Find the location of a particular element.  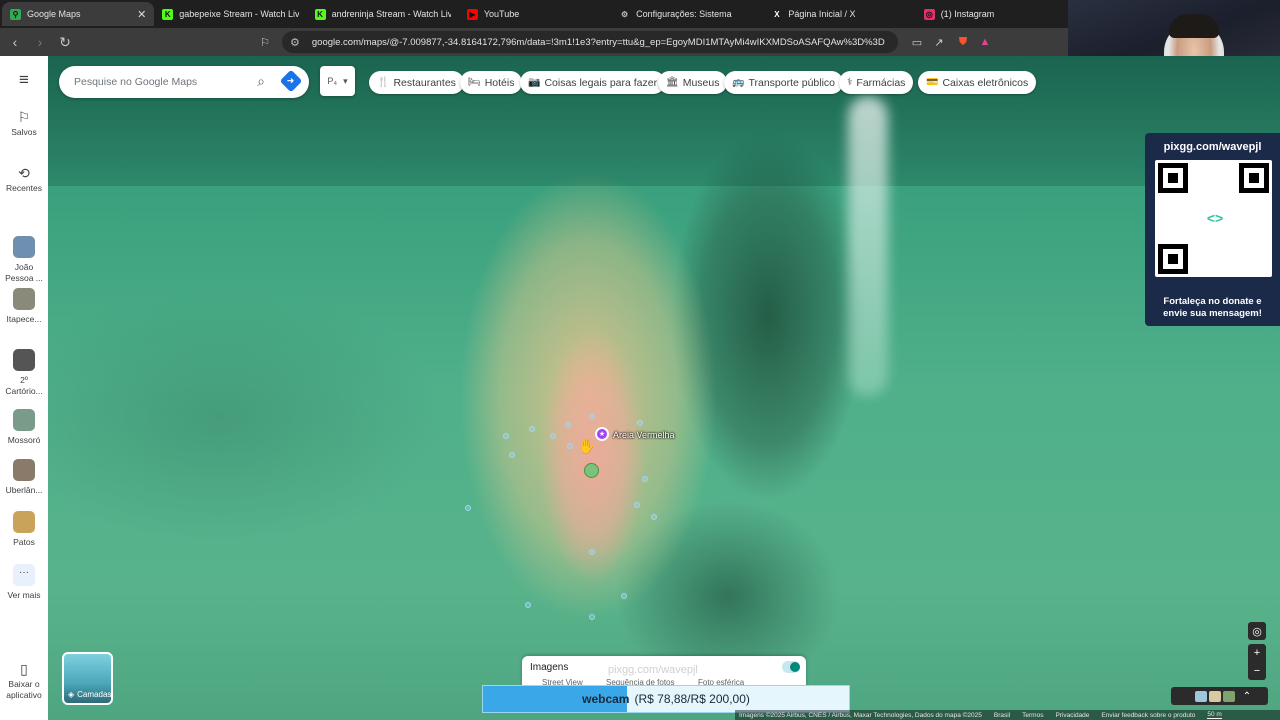

qr-code: <> is located at coordinates (1213, 218).